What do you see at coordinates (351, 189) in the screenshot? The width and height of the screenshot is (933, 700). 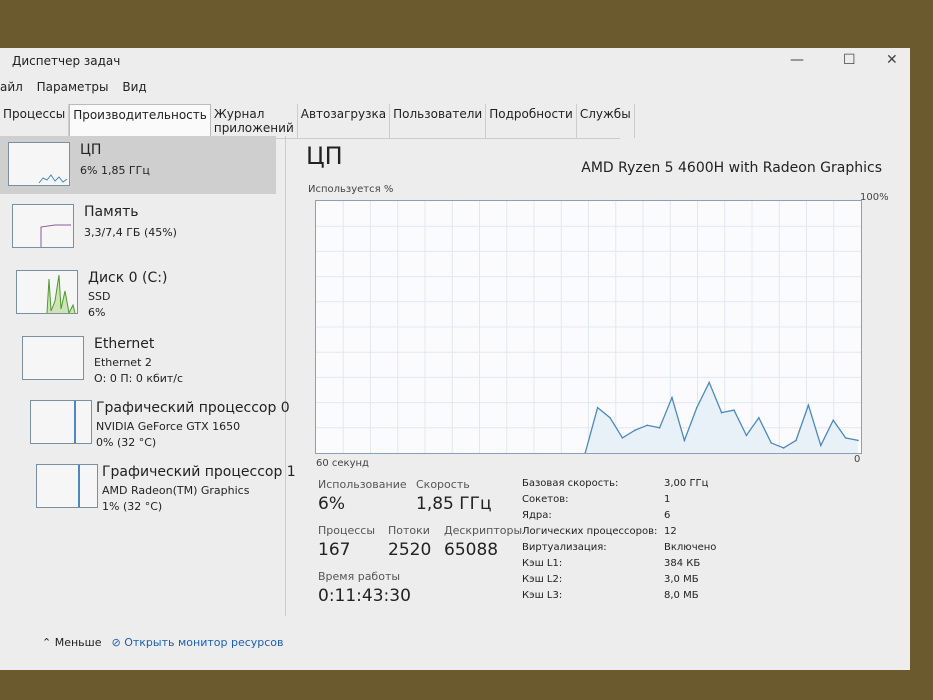 I see `y-axis-label: Используется %` at bounding box center [351, 189].